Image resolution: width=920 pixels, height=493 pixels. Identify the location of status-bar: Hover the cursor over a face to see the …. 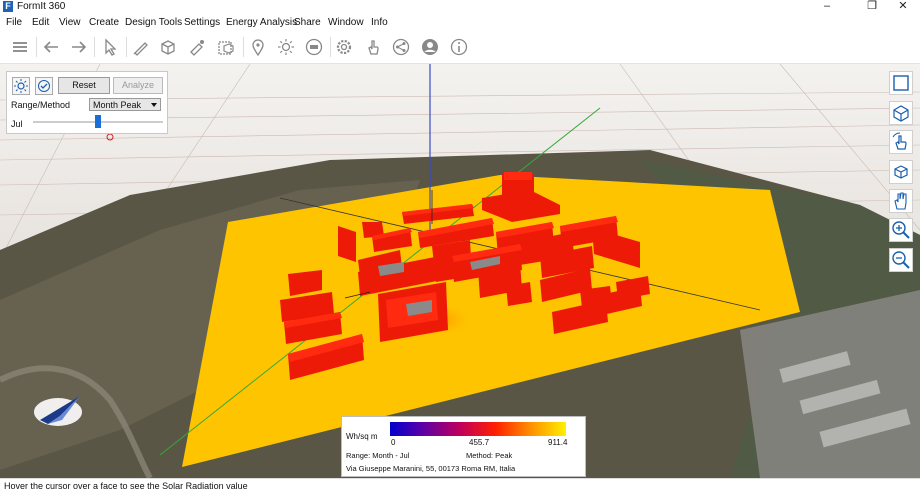
(460, 485).